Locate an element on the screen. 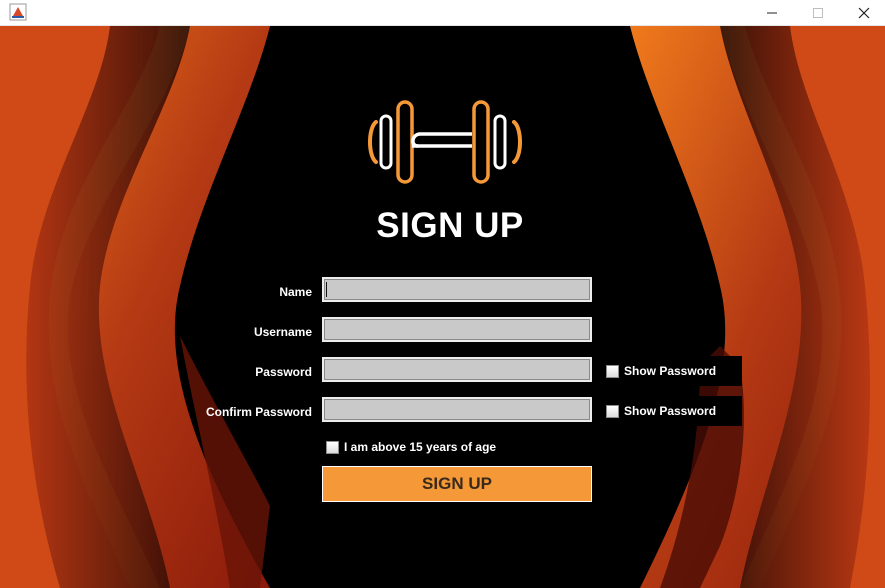  text-caret is located at coordinates (326, 289).